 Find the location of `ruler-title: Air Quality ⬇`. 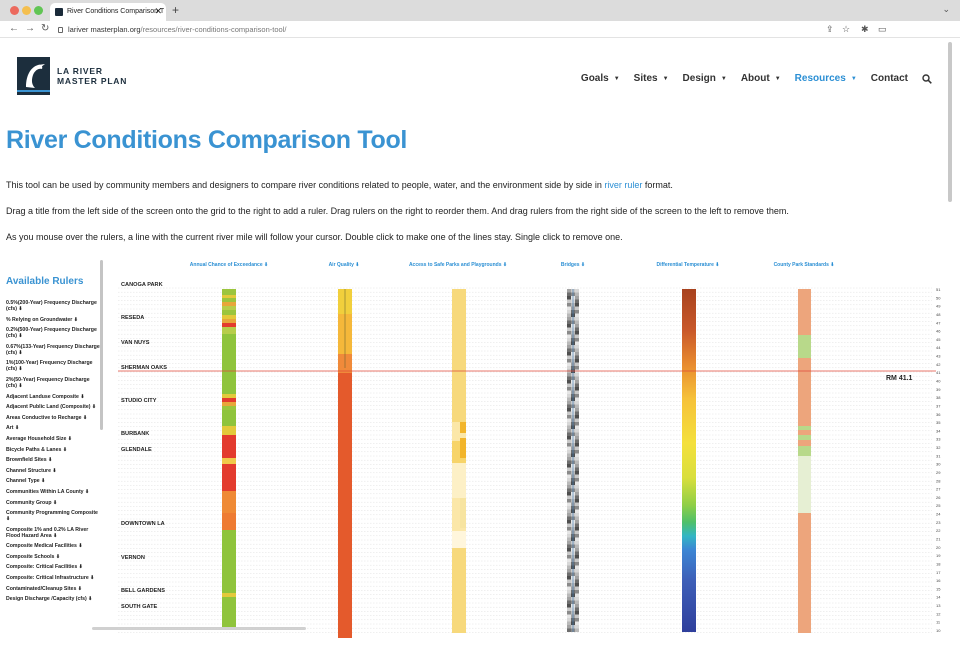

ruler-title: Air Quality ⬇ is located at coordinates (344, 265).